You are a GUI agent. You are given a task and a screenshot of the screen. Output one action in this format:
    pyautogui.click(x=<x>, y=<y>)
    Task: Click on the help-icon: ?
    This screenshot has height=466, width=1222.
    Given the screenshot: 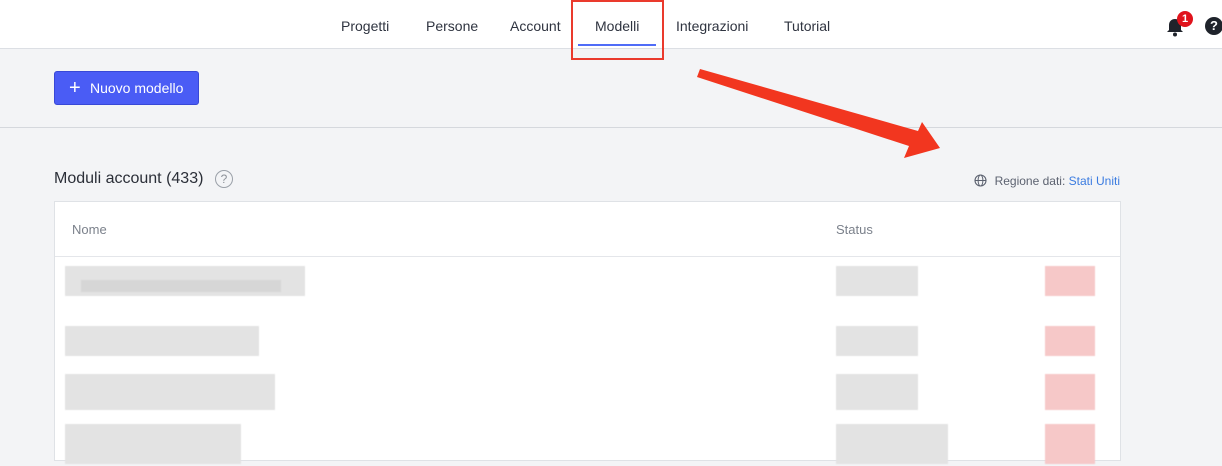 What is the action you would take?
    pyautogui.click(x=1213, y=26)
    